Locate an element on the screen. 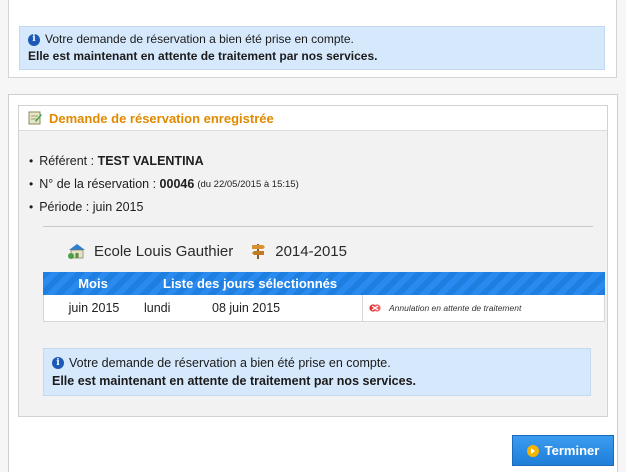  cell-month: juin 2015 is located at coordinates (94, 308).